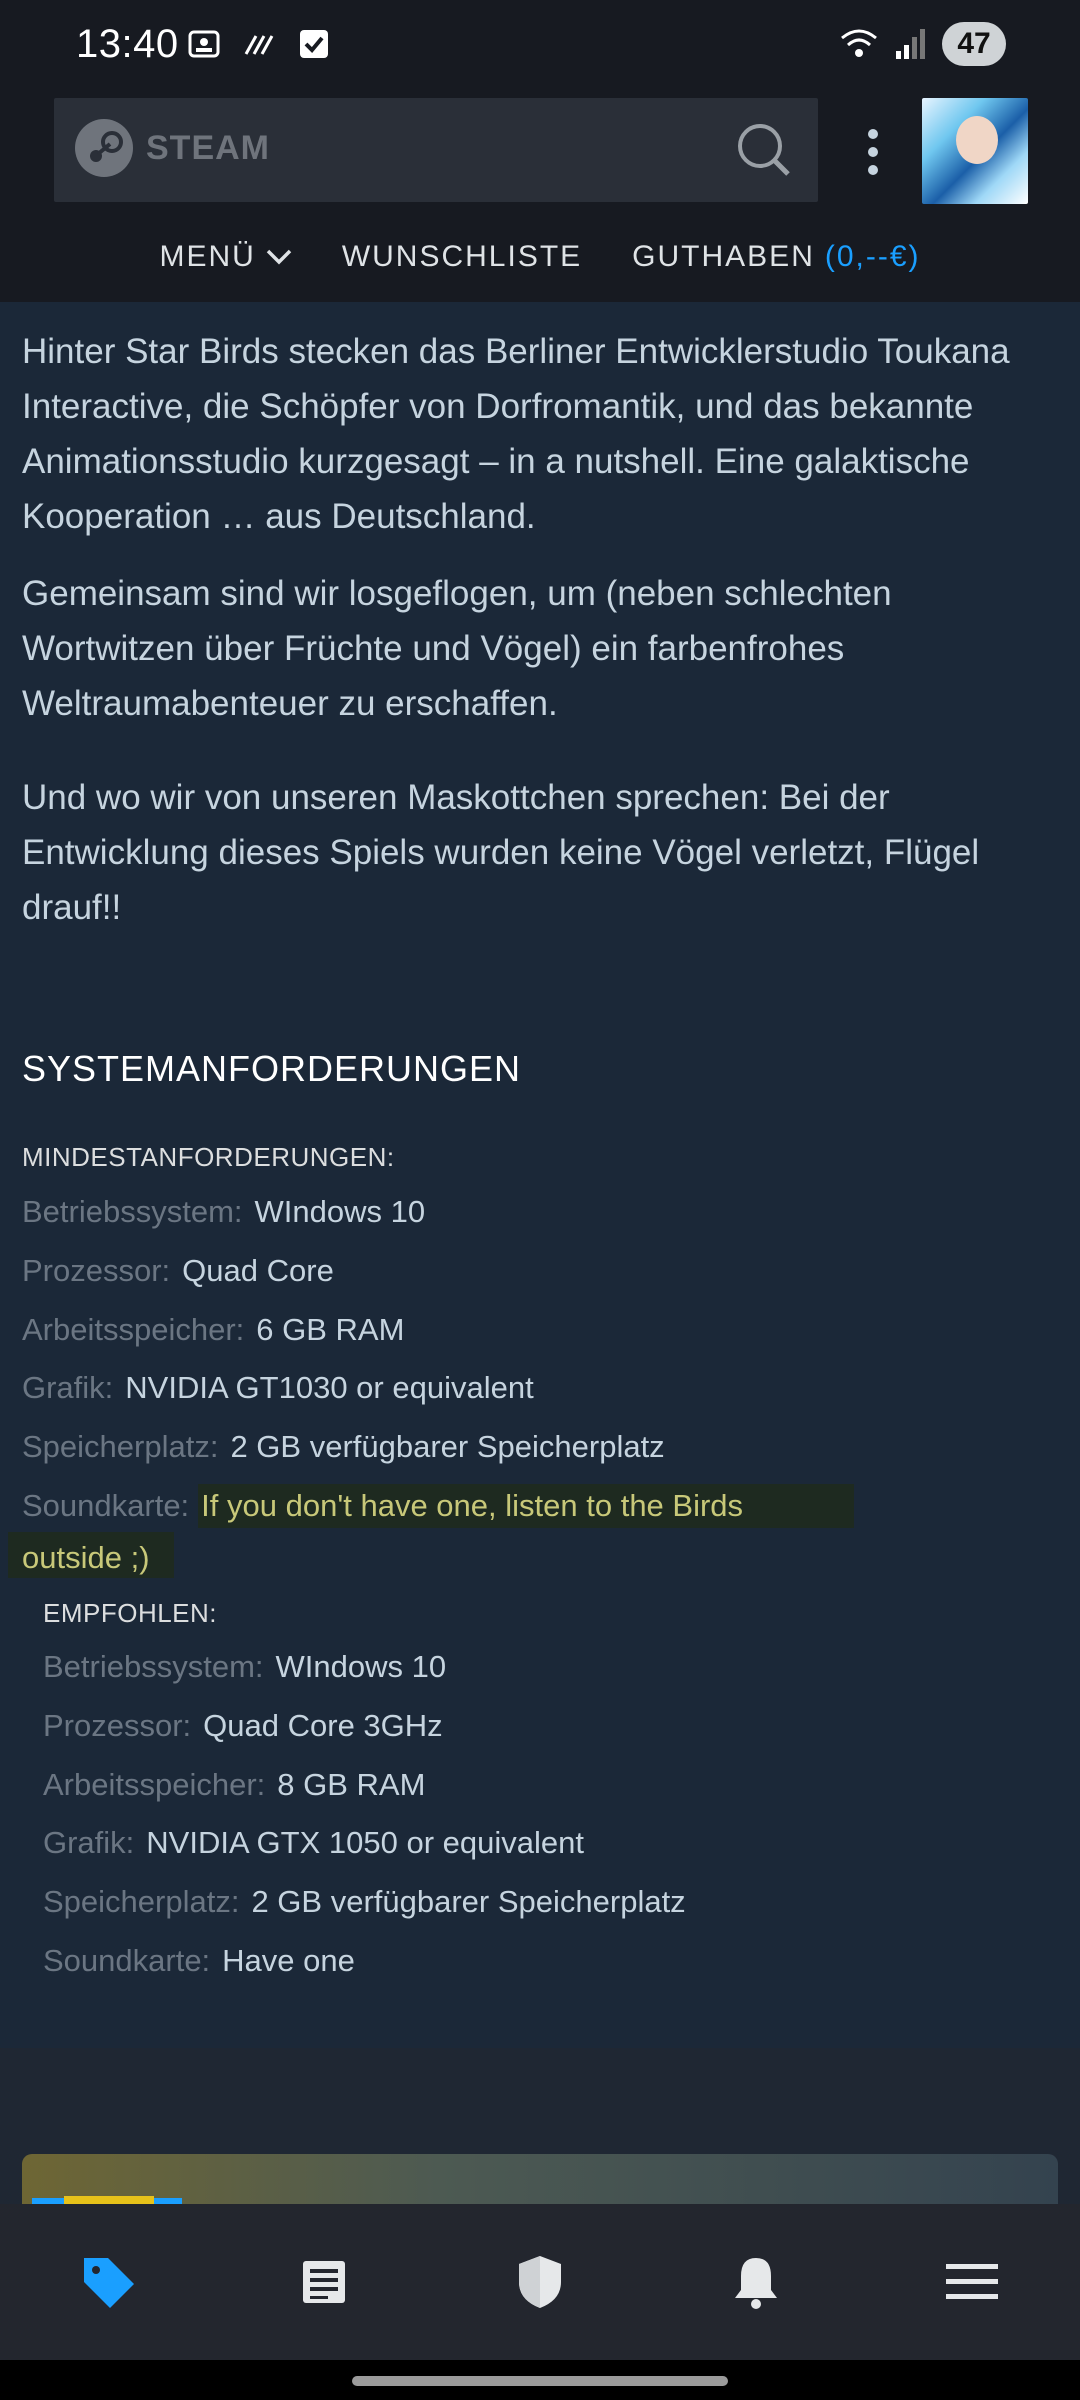  What do you see at coordinates (288, 1960) in the screenshot?
I see `rec-sound-value: Have one` at bounding box center [288, 1960].